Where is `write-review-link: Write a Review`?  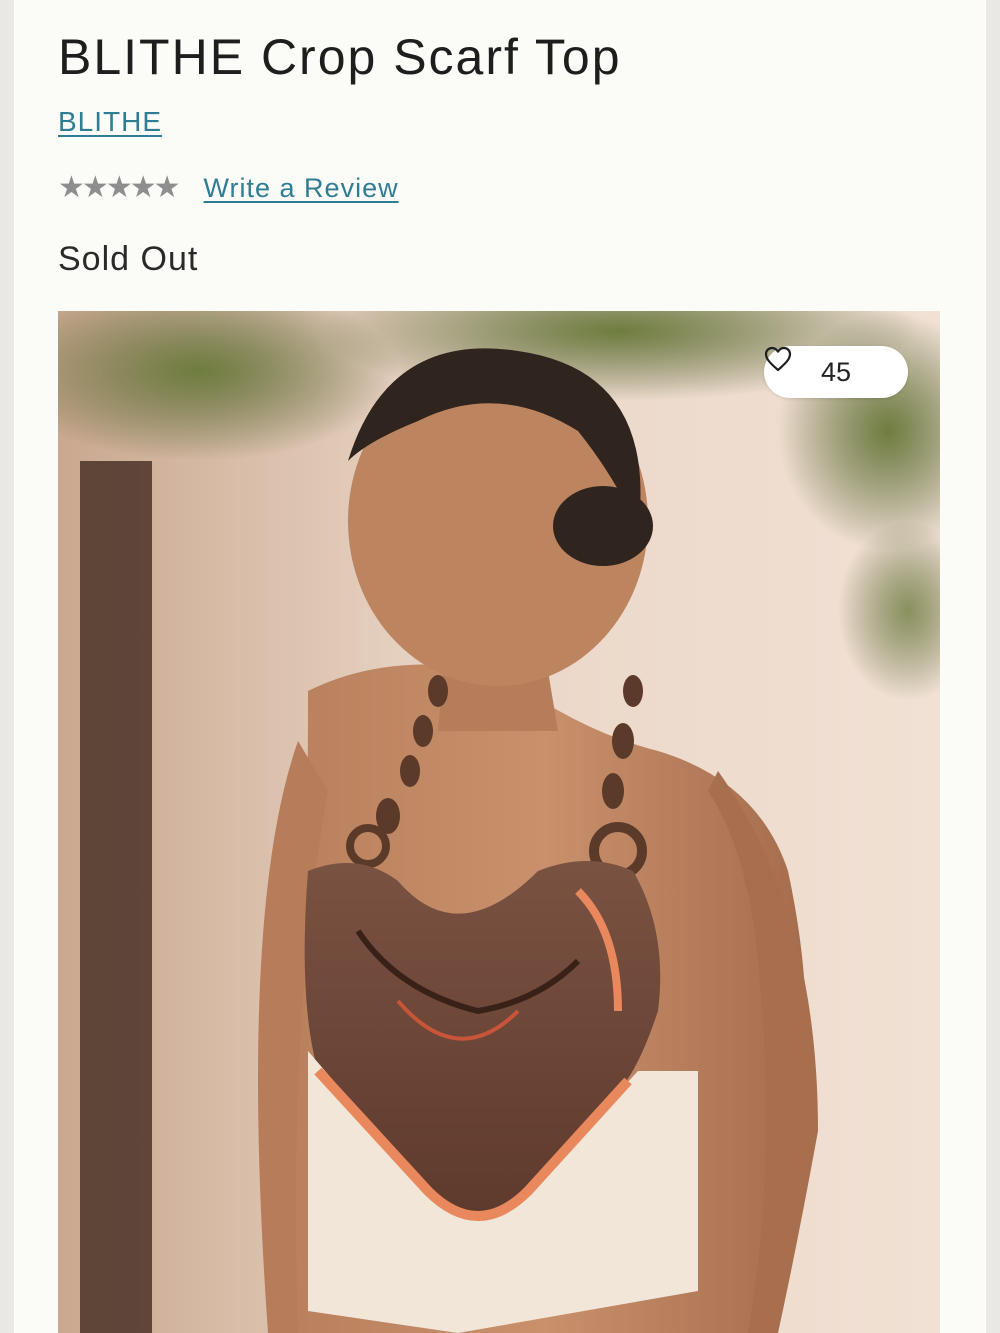 write-review-link: Write a Review is located at coordinates (301, 188).